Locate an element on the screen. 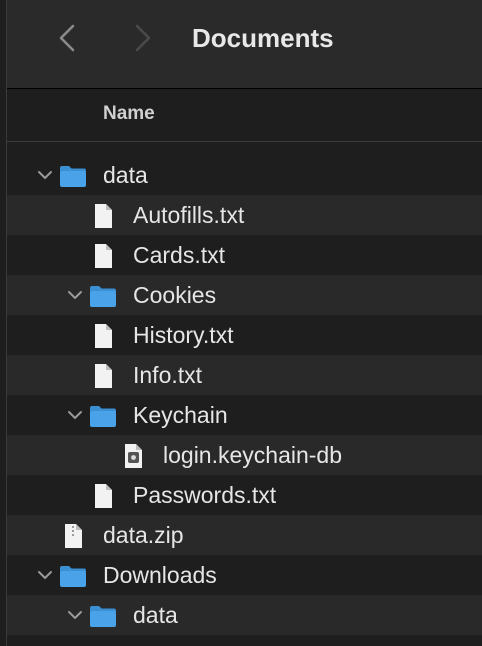 This screenshot has height=646, width=482. list-item: login.keychain-db is located at coordinates (244, 455).